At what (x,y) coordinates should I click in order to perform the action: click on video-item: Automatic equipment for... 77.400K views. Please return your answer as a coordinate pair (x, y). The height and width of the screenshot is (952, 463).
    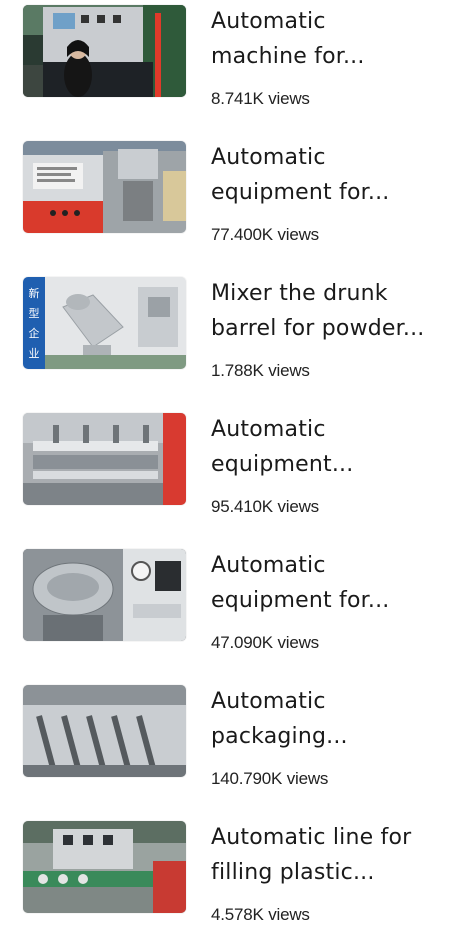
    Looking at the image, I should click on (231, 204).